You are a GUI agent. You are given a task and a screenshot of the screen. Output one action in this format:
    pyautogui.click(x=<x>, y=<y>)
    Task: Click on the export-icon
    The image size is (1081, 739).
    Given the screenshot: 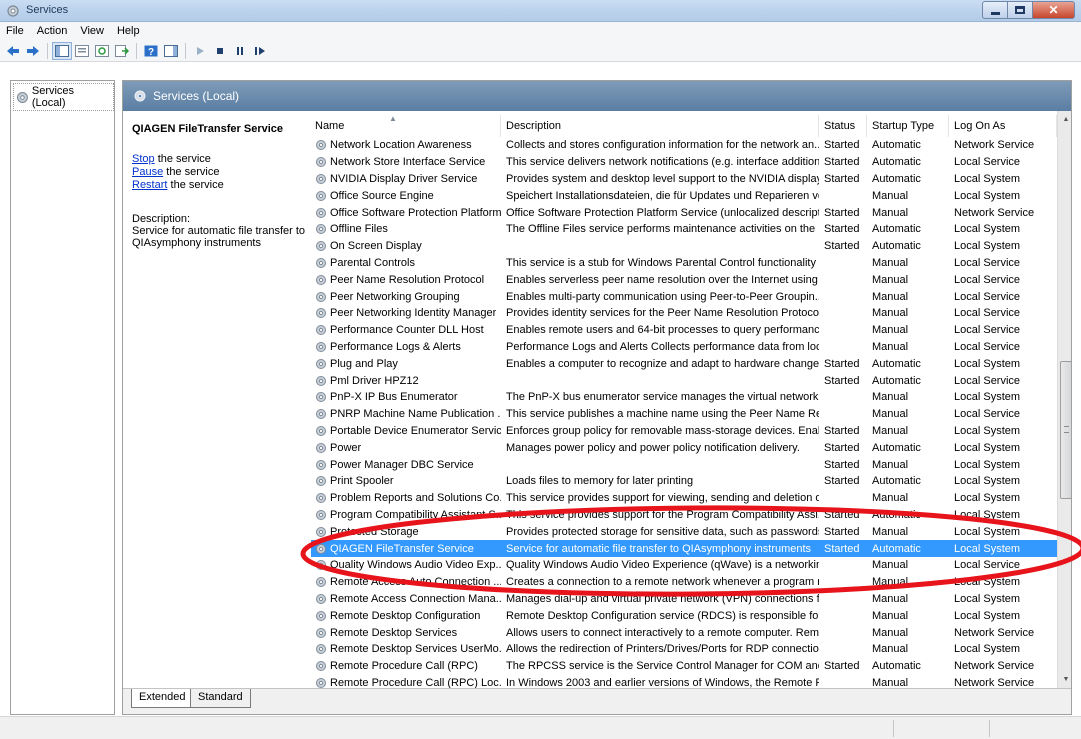 What is the action you would take?
    pyautogui.click(x=122, y=50)
    